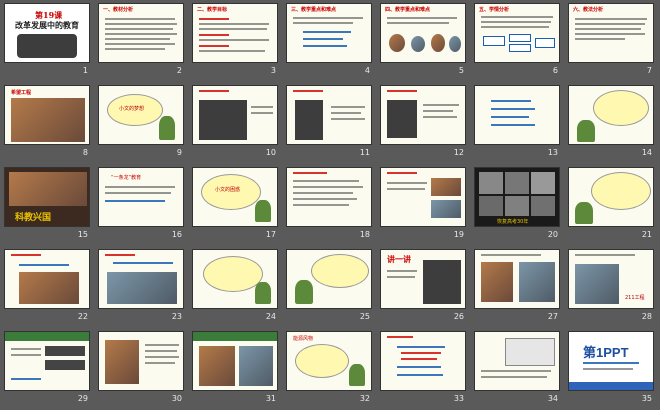 The height and width of the screenshot is (410, 660). I want to click on slide-thumbnail: 恢复高考30年 20, so click(515, 204).